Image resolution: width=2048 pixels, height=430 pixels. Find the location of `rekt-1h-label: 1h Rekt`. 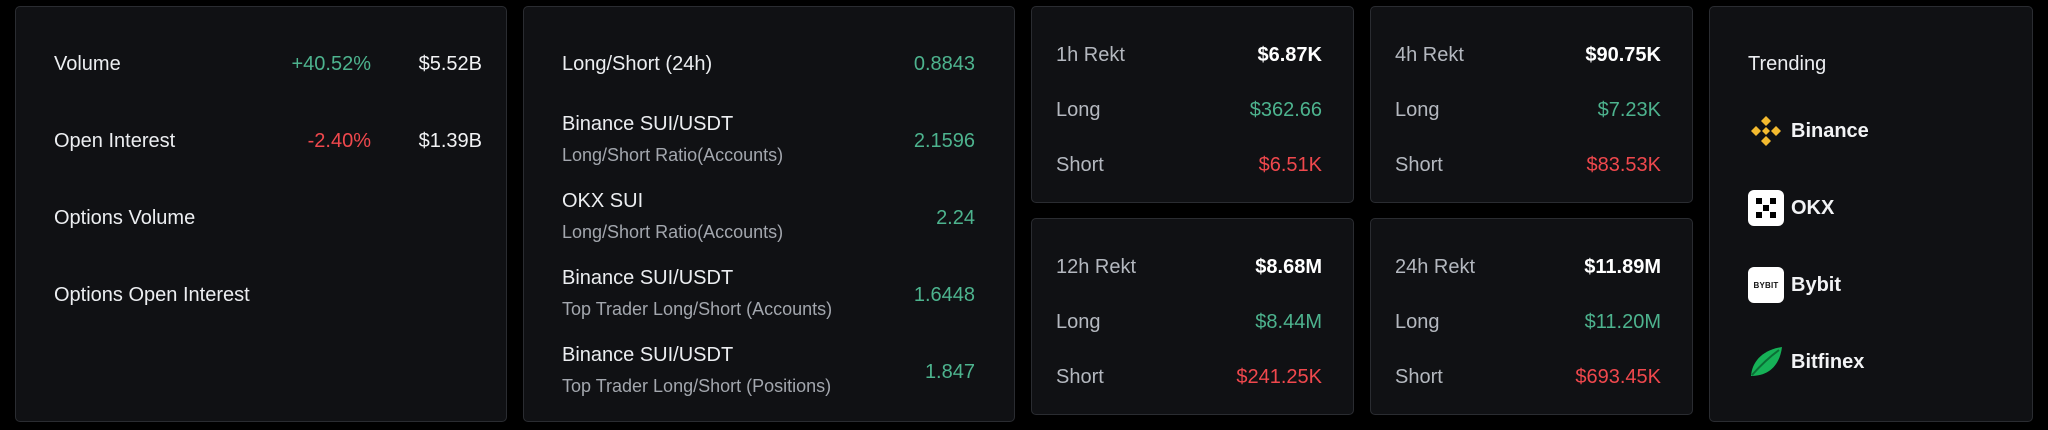

rekt-1h-label: 1h Rekt is located at coordinates (1090, 55).